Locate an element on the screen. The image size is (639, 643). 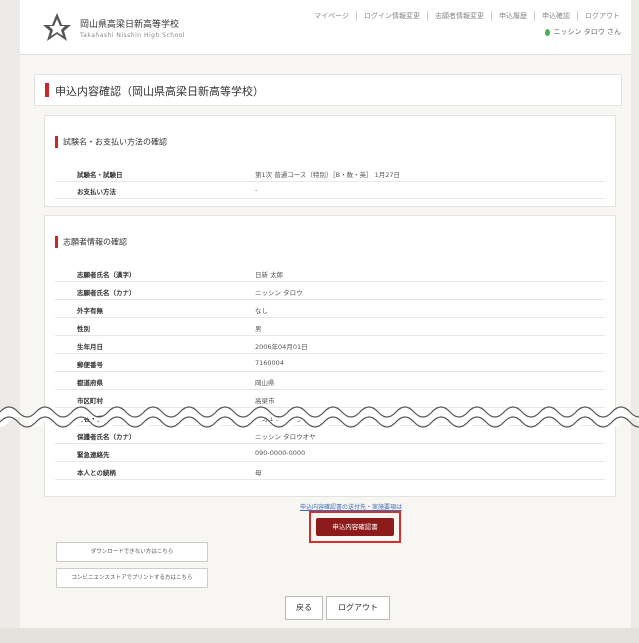
user-info: ニッシン タロウ さん is located at coordinates (582, 32).